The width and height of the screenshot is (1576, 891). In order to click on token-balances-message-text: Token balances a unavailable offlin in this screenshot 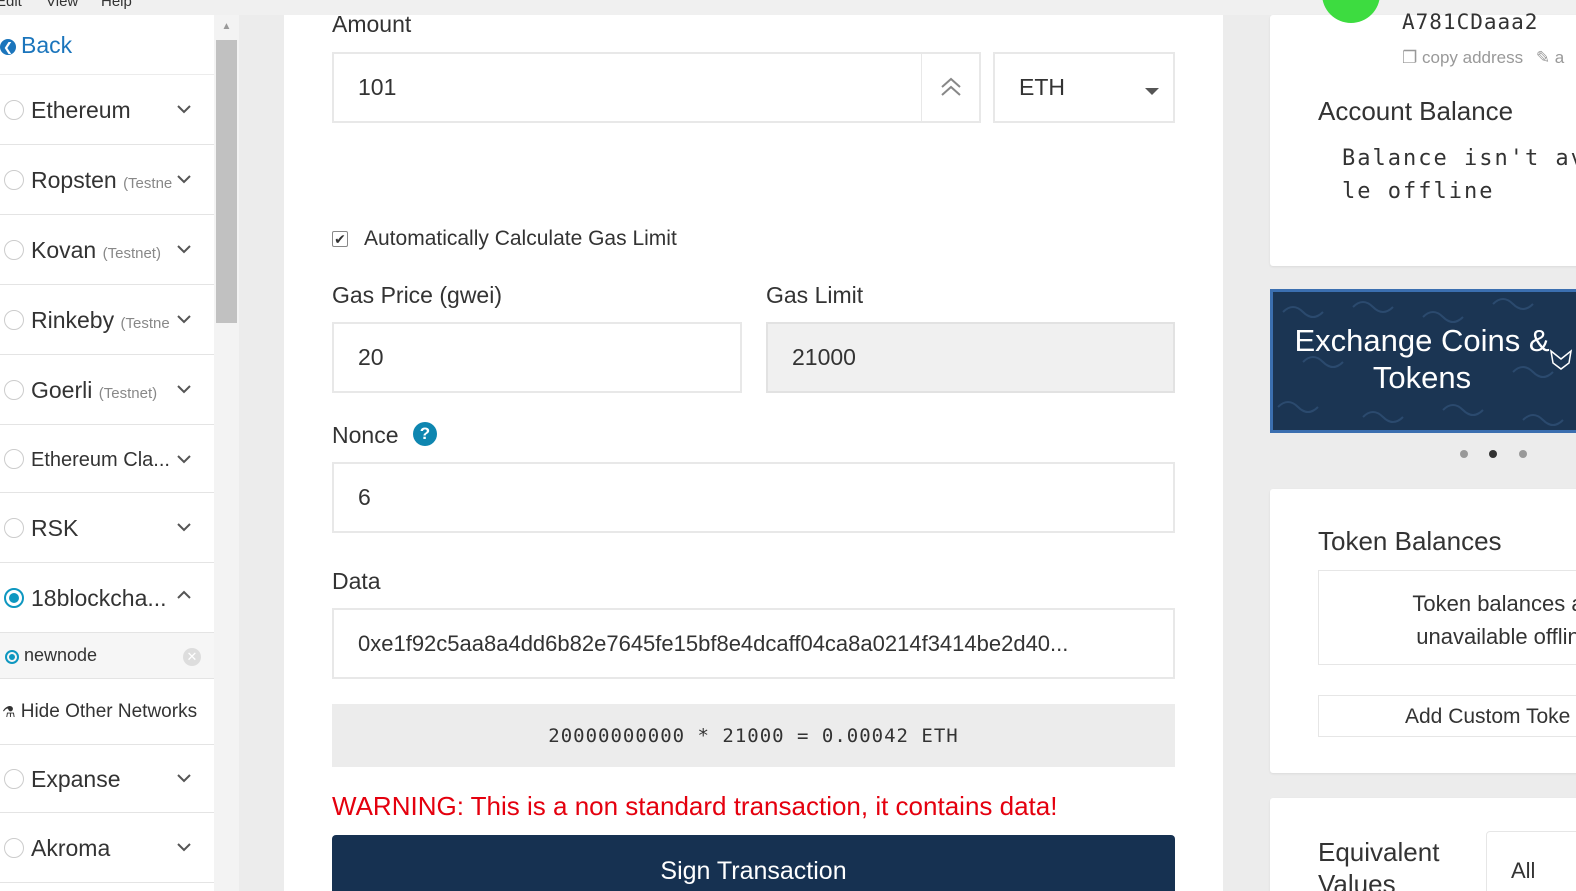, I will do `click(1494, 620)`.